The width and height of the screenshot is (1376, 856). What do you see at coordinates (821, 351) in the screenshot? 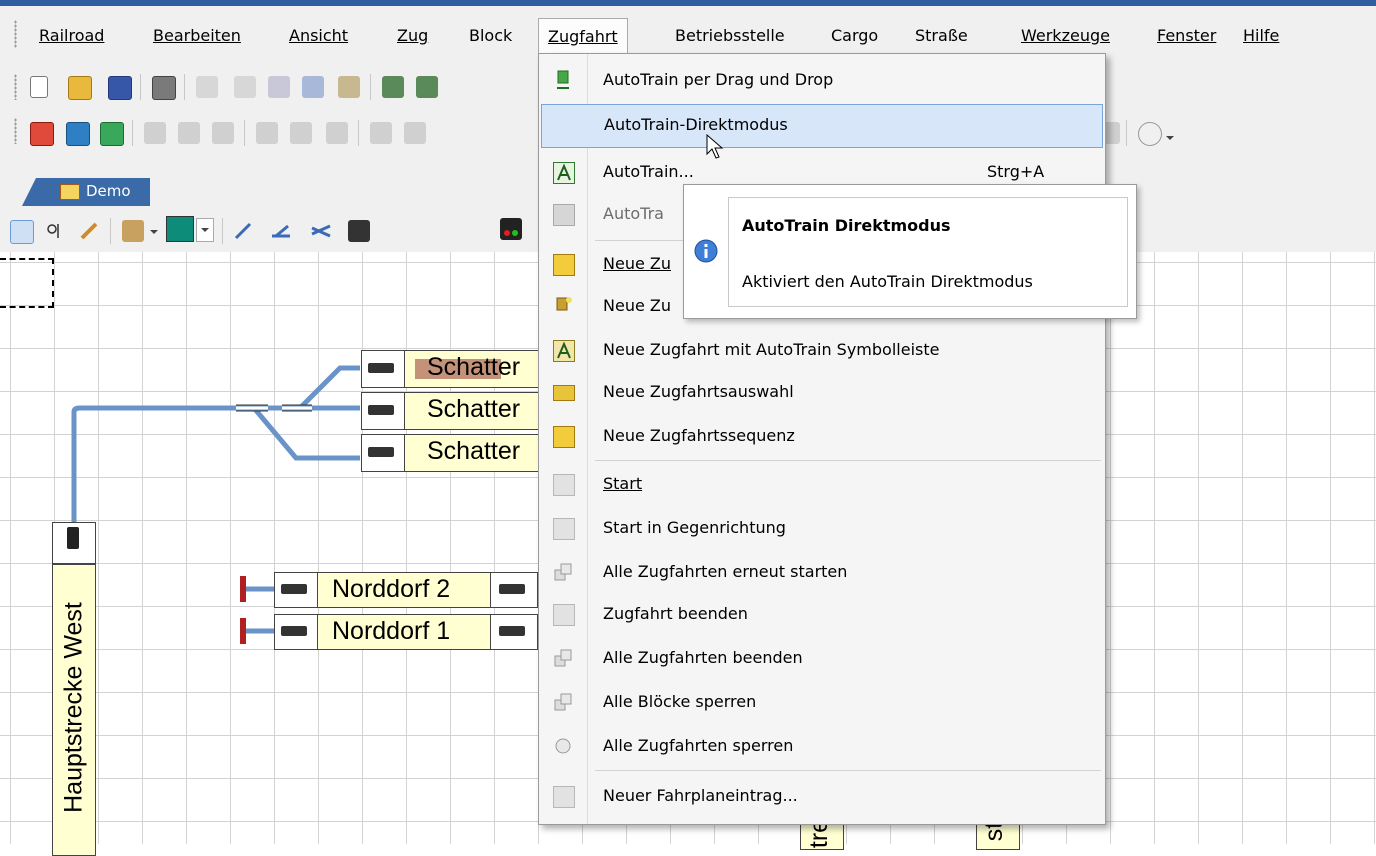
I see `menu-item-neue-zugfahrt-autotrain: Neue Zugfahrt mit AutoTrain Symbolleiste` at bounding box center [821, 351].